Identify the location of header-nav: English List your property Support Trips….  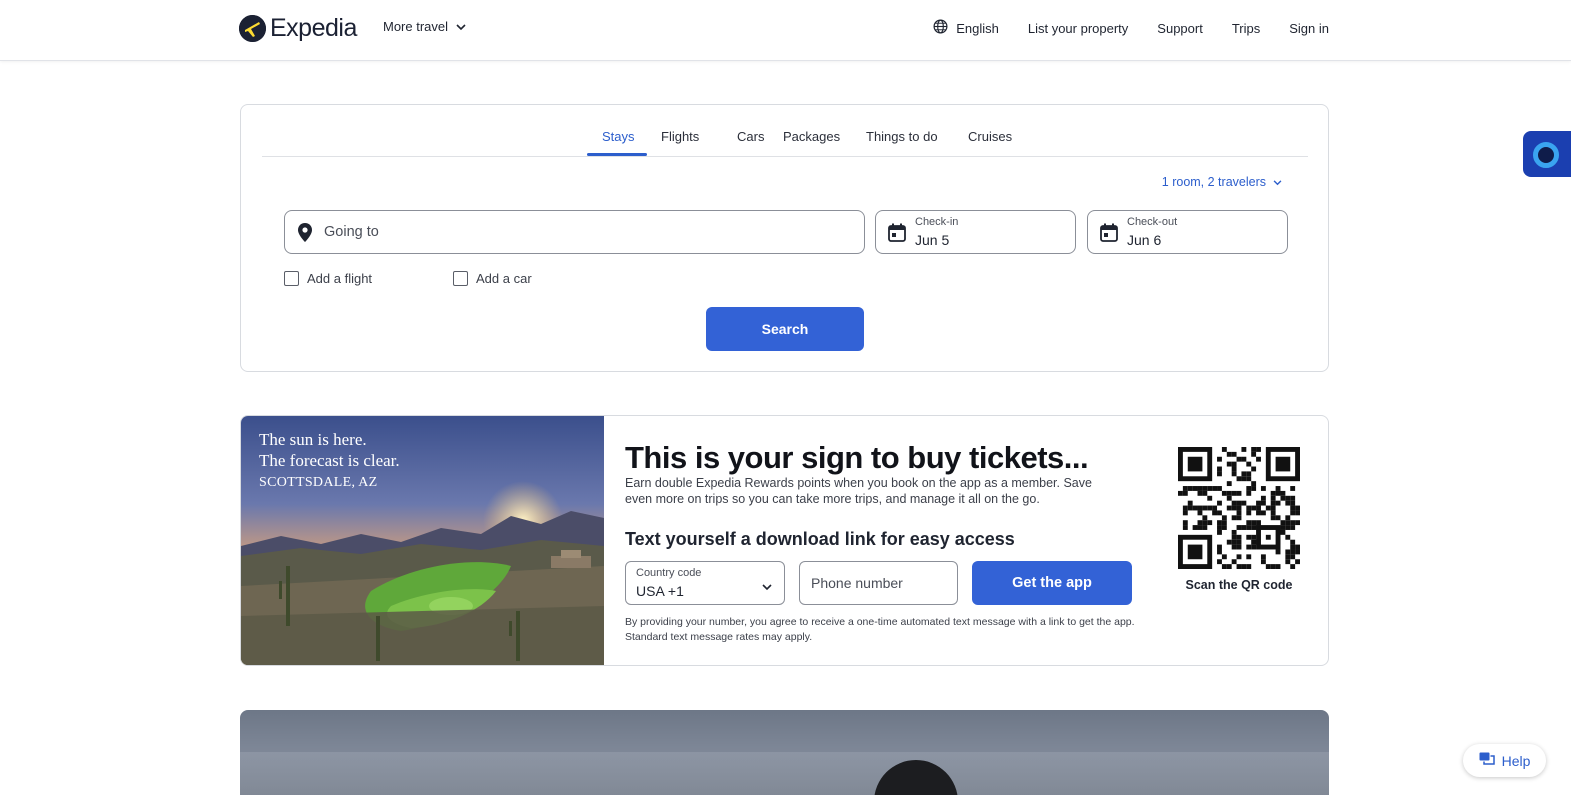
(1131, 28).